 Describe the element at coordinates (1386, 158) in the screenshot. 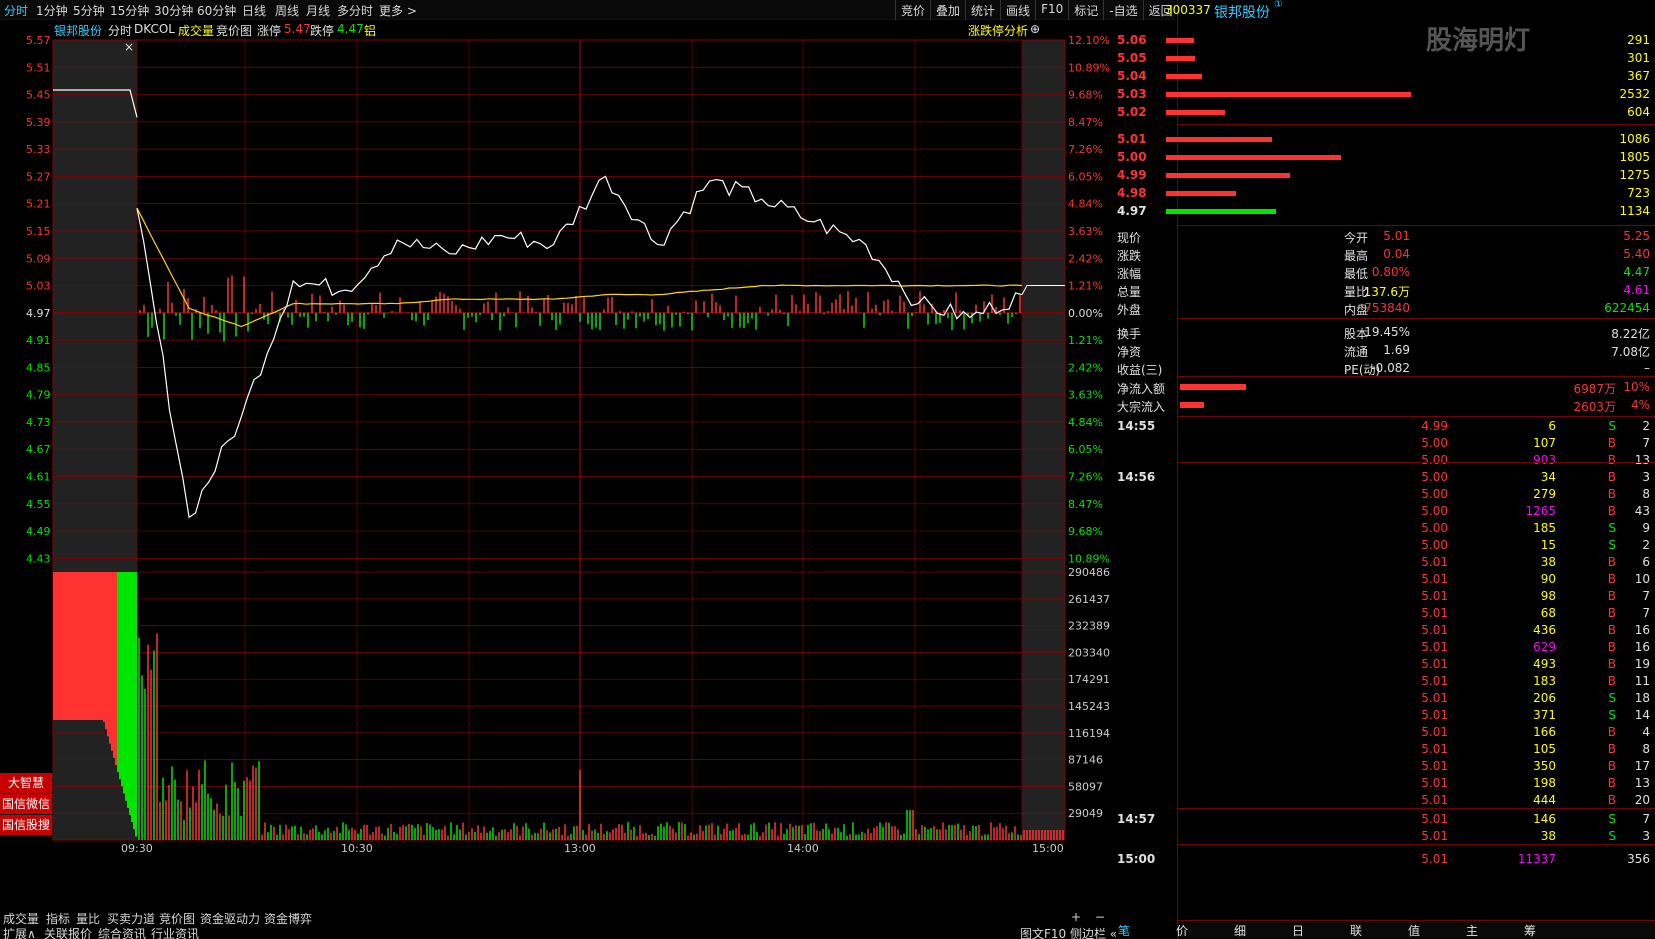

I see `bid-row: 5.00 1805` at that location.